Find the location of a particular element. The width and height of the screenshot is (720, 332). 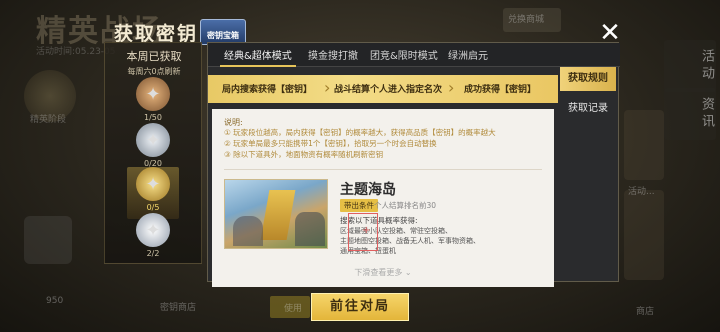

tab-acquire-records: 获取记录 is located at coordinates (588, 109).